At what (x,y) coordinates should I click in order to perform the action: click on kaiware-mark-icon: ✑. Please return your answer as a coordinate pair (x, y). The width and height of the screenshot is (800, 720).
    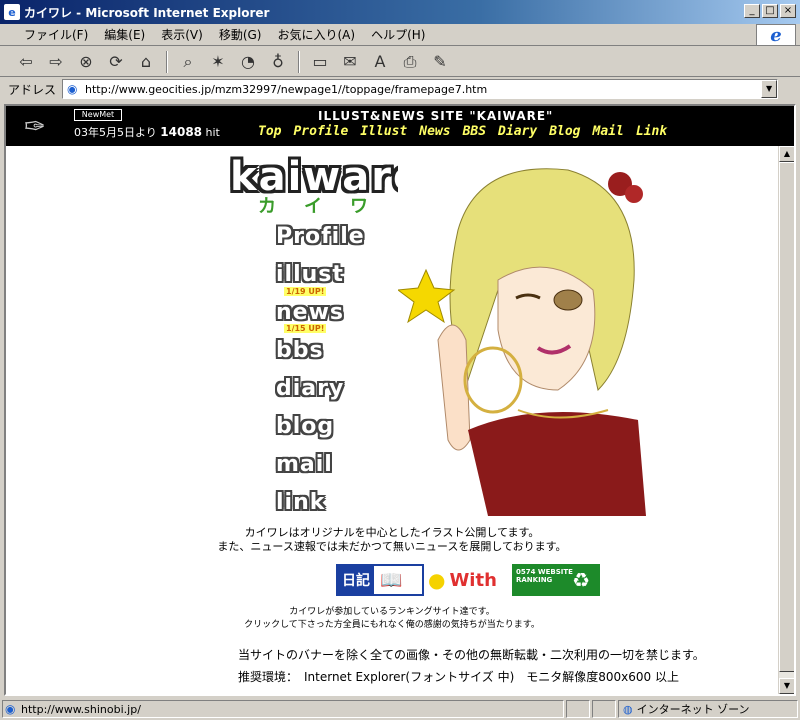
    Looking at the image, I should click on (35, 127).